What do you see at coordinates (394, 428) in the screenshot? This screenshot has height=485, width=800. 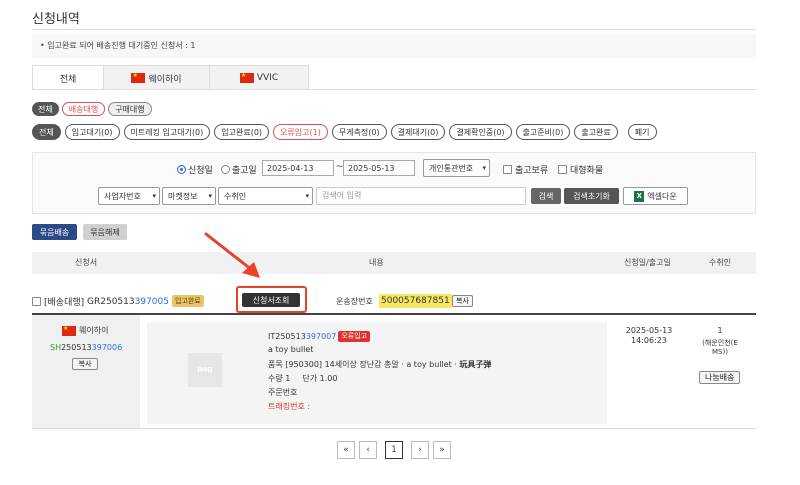 I see `row-divider` at bounding box center [394, 428].